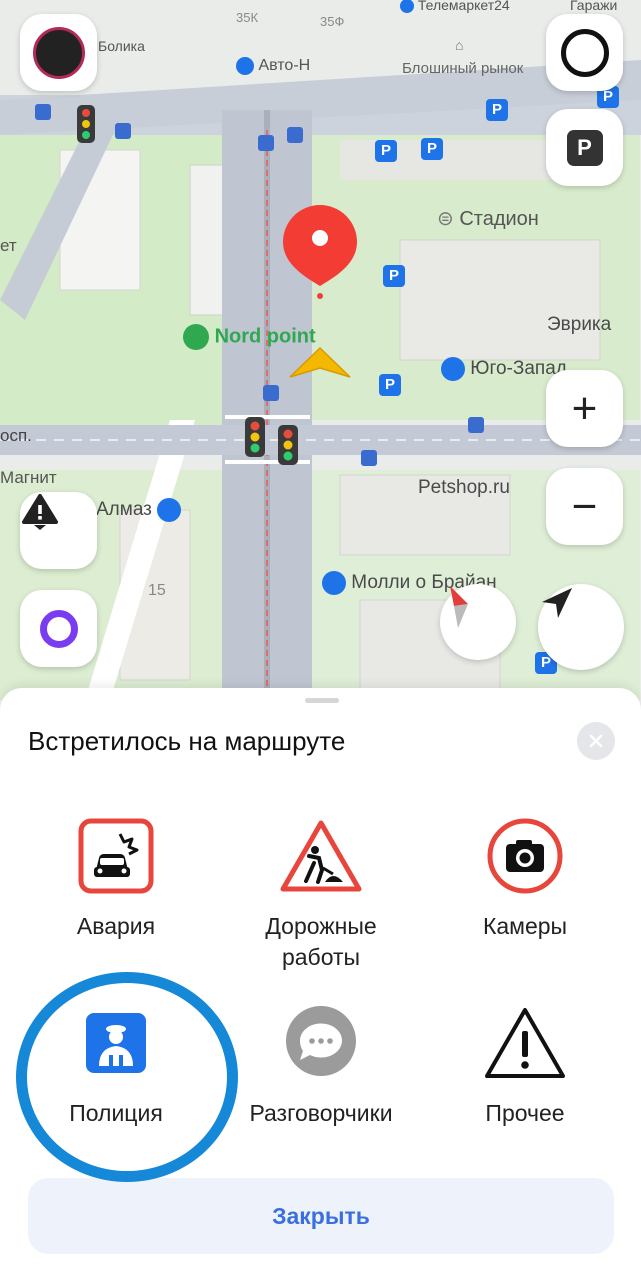  I want to click on poi-almaz: Алмаз, so click(139, 510).